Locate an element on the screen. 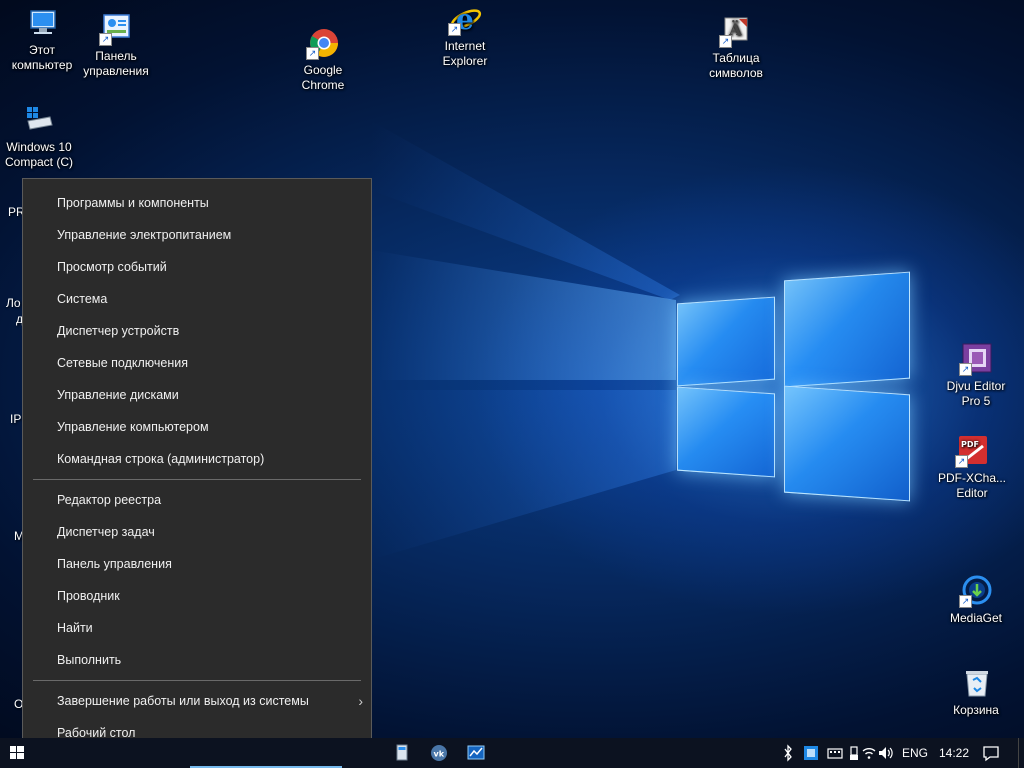 This screenshot has height=768, width=1024. menu-item-file-explorer: Проводник is located at coordinates (197, 596).